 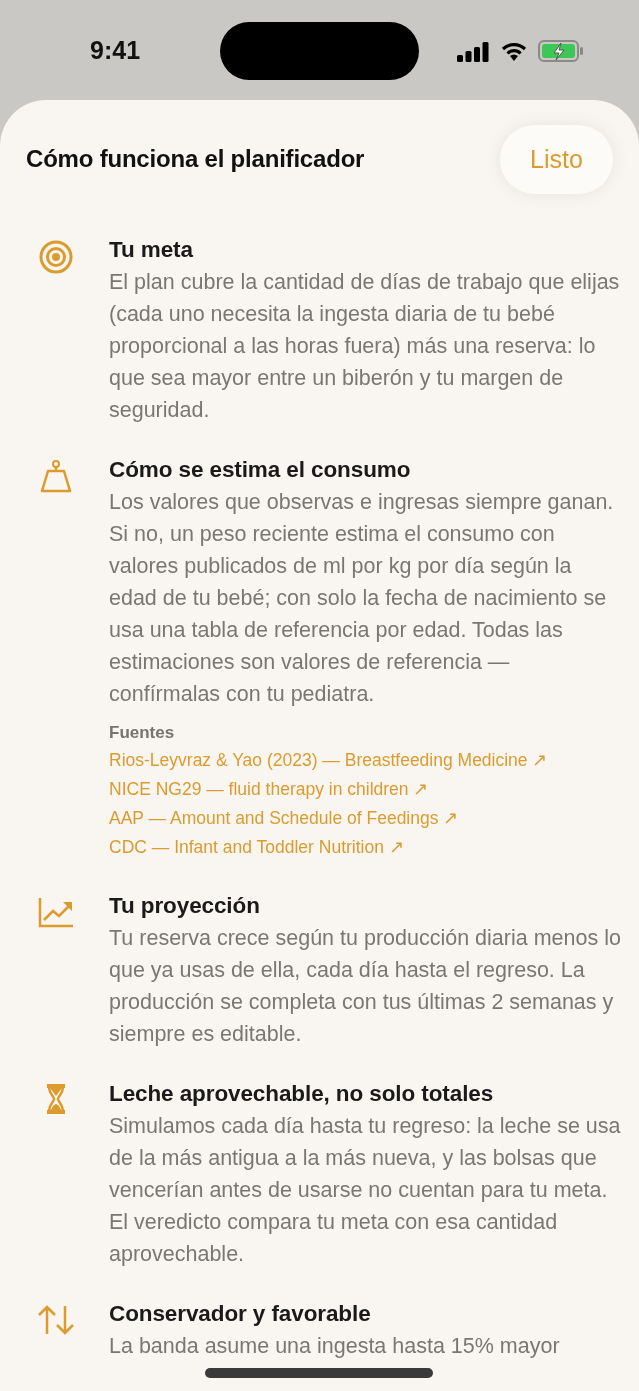 What do you see at coordinates (240, 1314) in the screenshot?
I see `section-heading: Conservador y favorable` at bounding box center [240, 1314].